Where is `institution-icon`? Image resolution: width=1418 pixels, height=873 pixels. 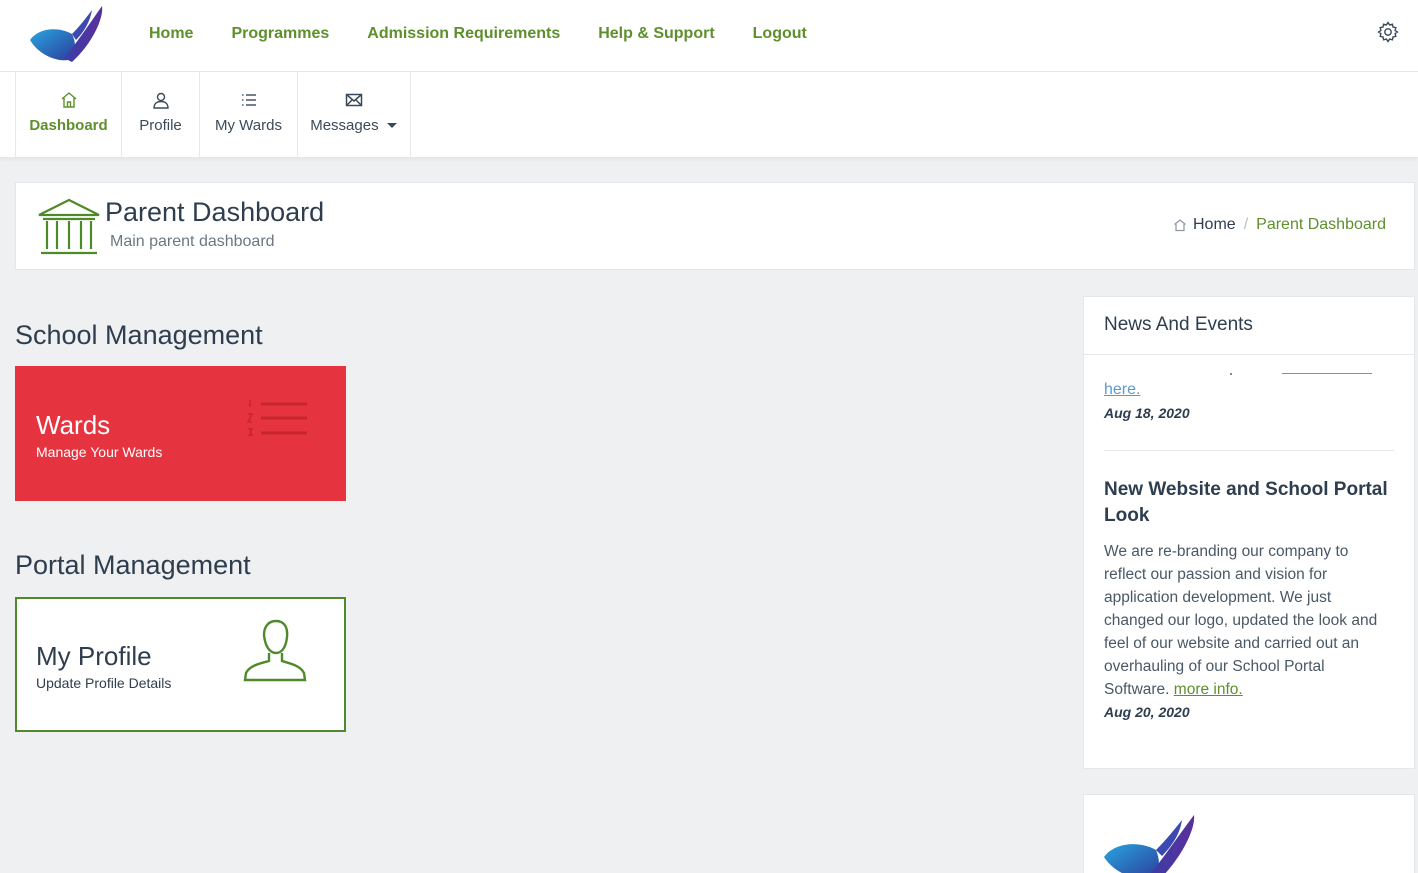
institution-icon is located at coordinates (69, 226).